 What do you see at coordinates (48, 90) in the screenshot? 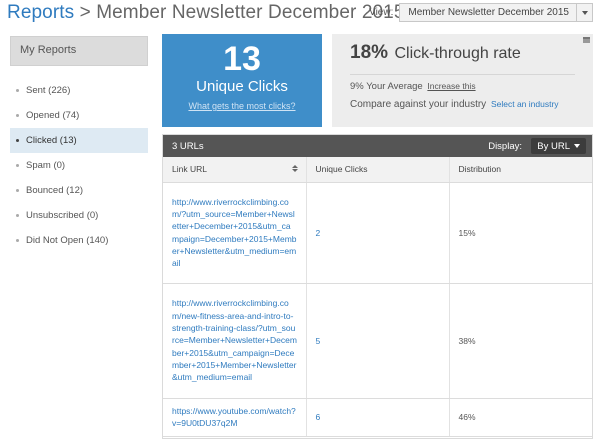
I see `sidebar-item-label: Sent (226)` at bounding box center [48, 90].